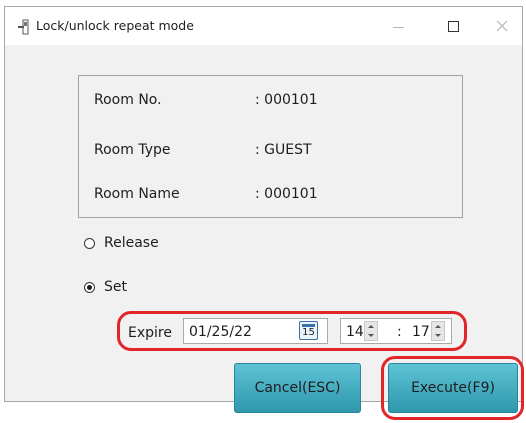  I want to click on room-type-value: : GUEST, so click(283, 150).